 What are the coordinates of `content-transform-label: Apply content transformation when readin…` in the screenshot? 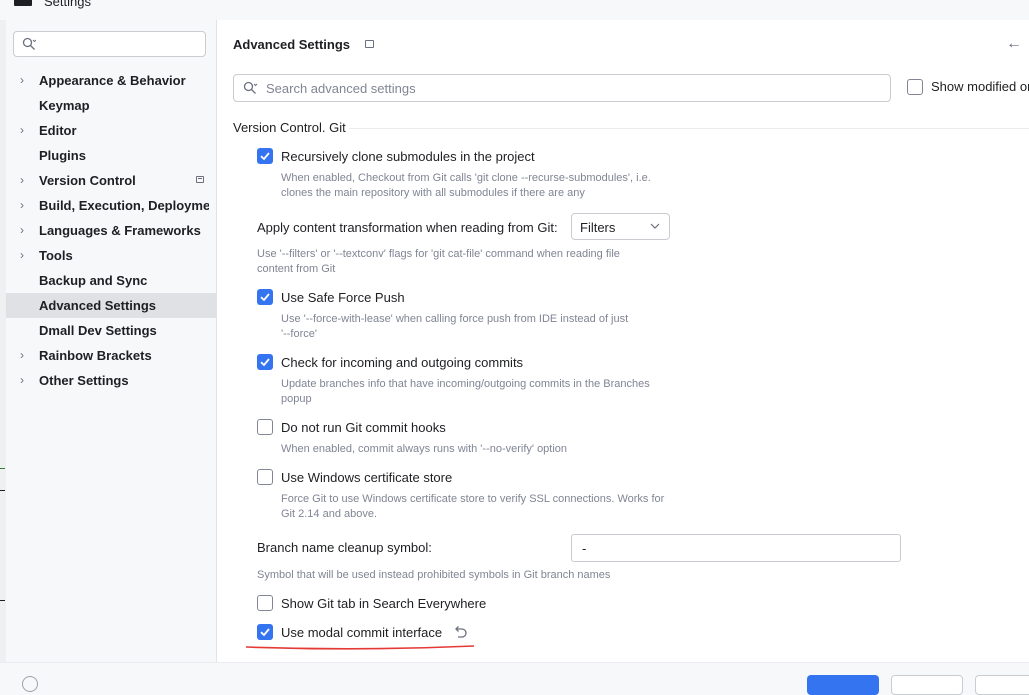 It's located at (407, 227).